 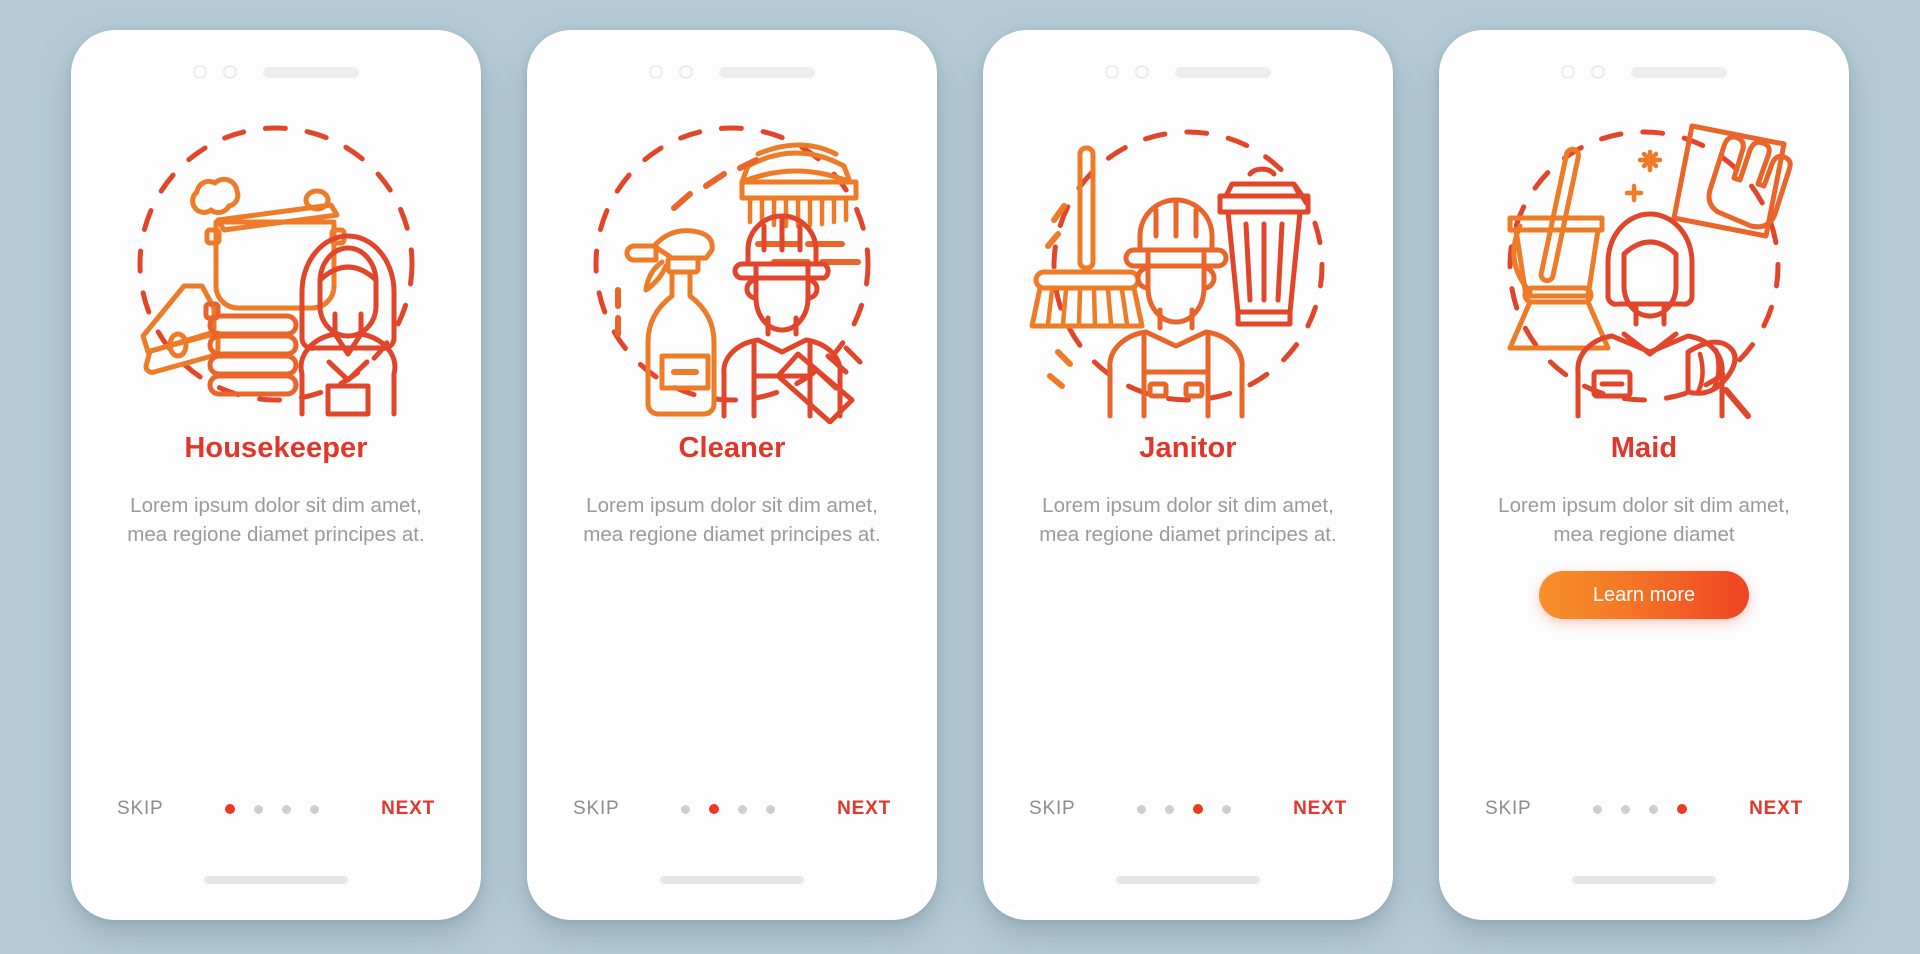 What do you see at coordinates (1644, 264) in the screenshot?
I see `maid-illustration` at bounding box center [1644, 264].